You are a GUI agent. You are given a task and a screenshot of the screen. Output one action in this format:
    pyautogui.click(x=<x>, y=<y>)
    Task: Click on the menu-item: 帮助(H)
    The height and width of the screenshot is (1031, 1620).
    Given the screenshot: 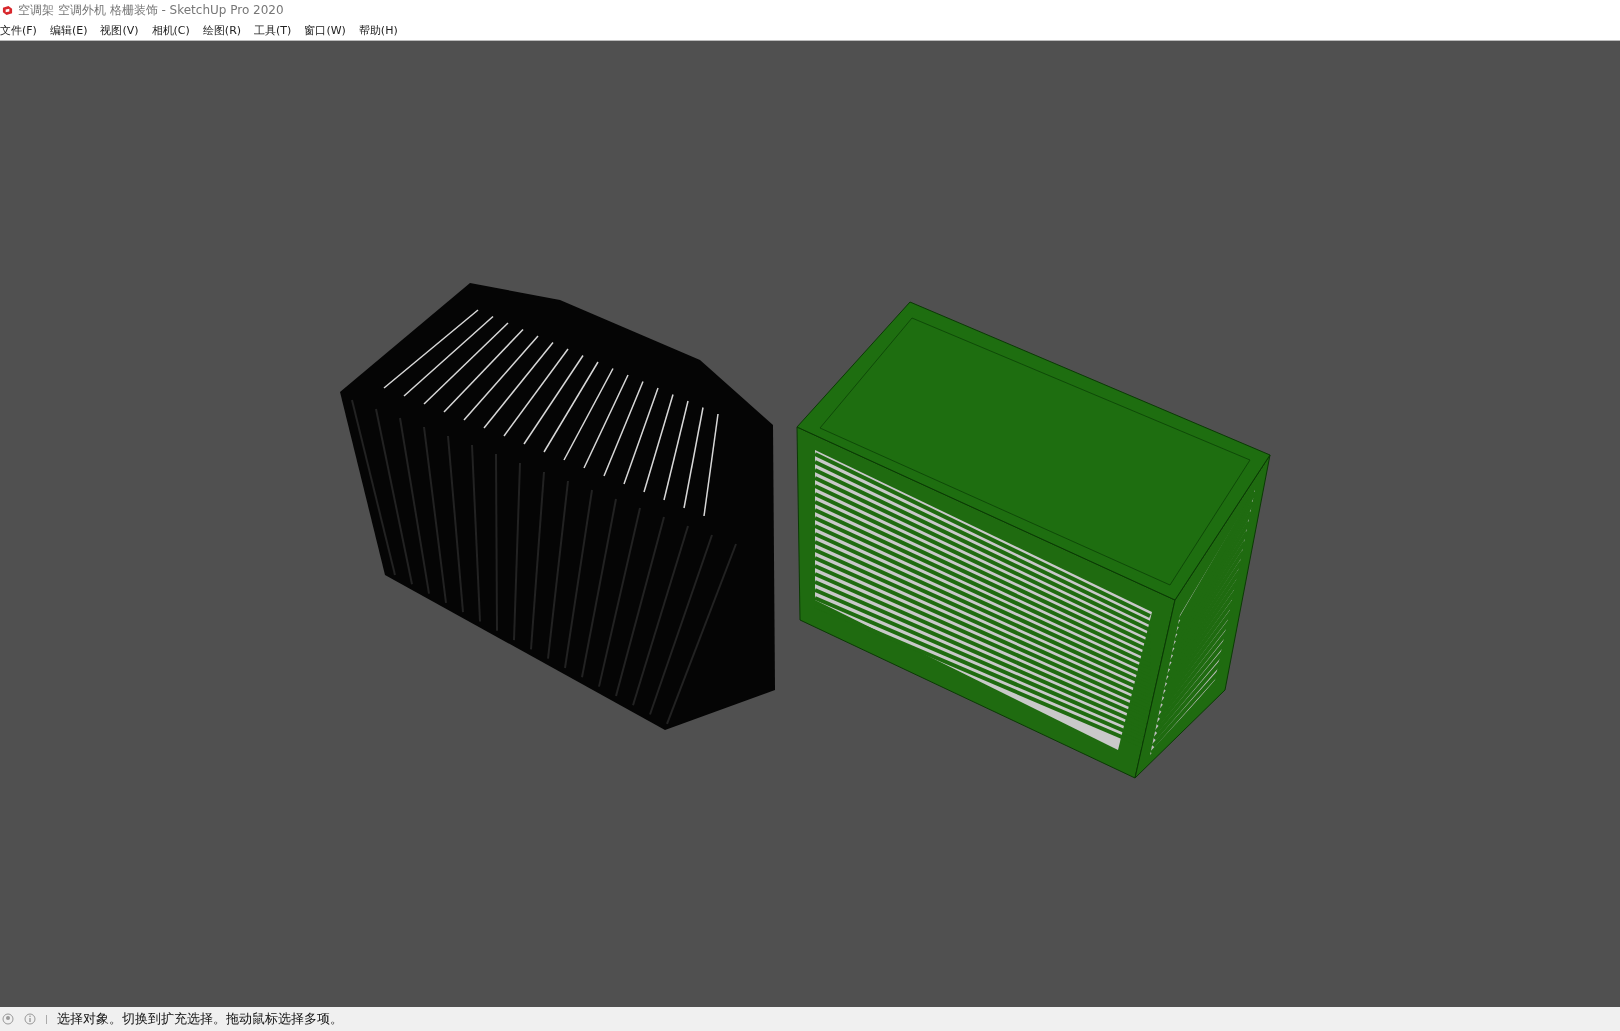 What is the action you would take?
    pyautogui.click(x=378, y=30)
    